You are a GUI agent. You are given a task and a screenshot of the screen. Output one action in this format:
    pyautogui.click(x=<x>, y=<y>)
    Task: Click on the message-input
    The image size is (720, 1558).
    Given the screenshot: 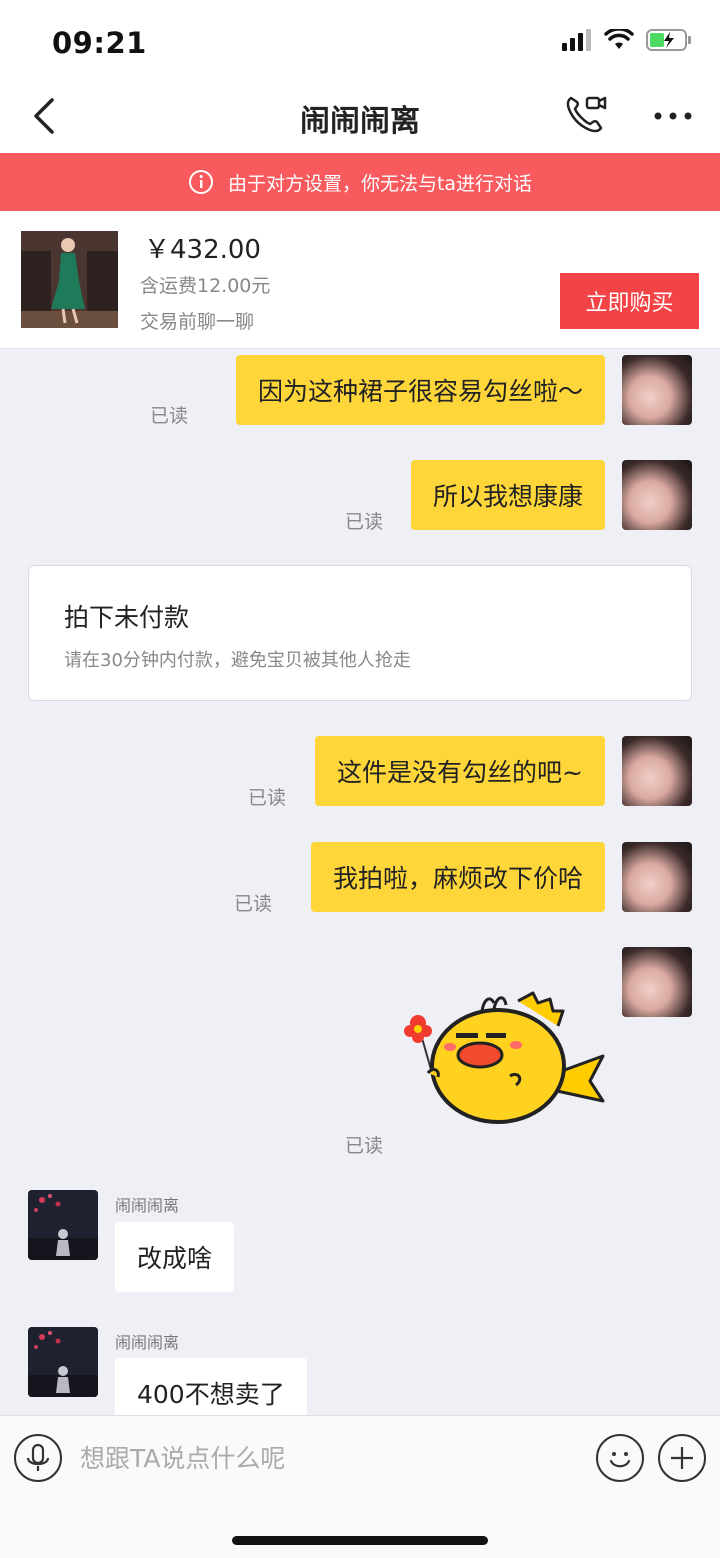 What is the action you would take?
    pyautogui.click(x=330, y=1458)
    